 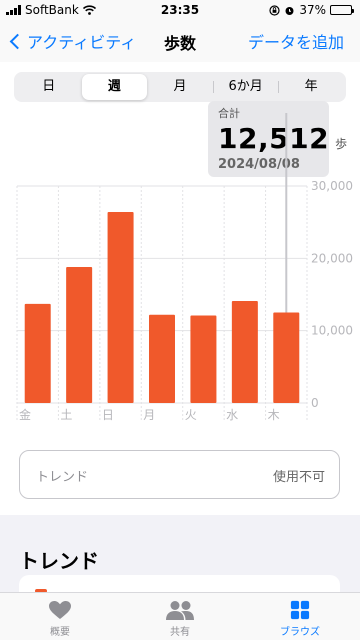 I want to click on trends-section-title: トレンド, so click(x=59, y=561).